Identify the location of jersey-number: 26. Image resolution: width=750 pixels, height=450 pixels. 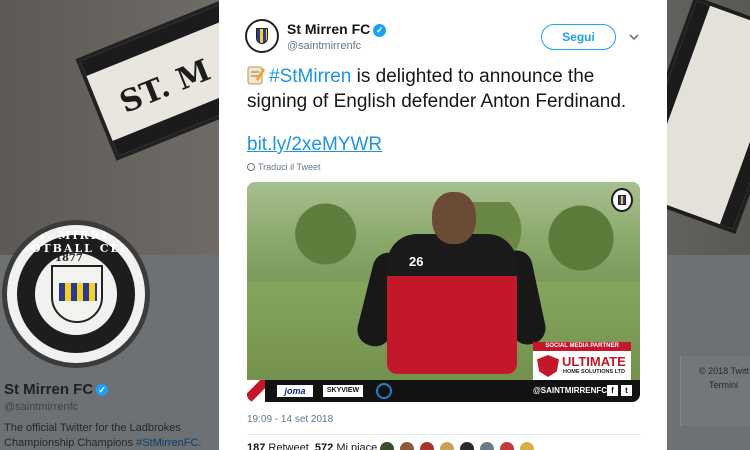
(416, 261).